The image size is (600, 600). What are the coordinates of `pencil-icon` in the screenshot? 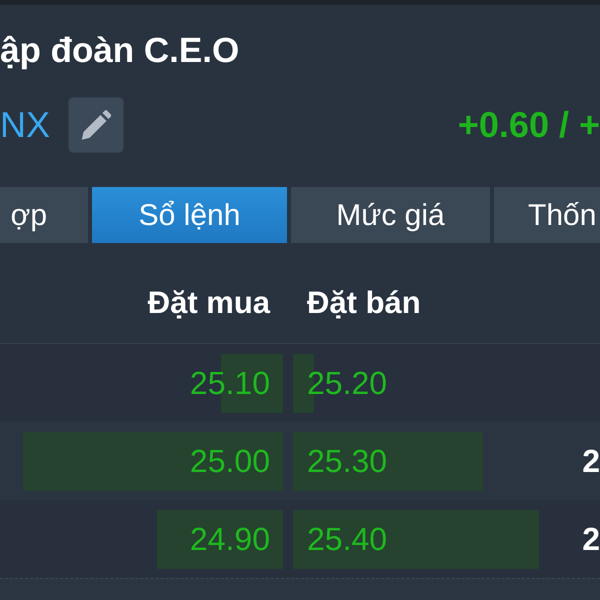 It's located at (96, 125).